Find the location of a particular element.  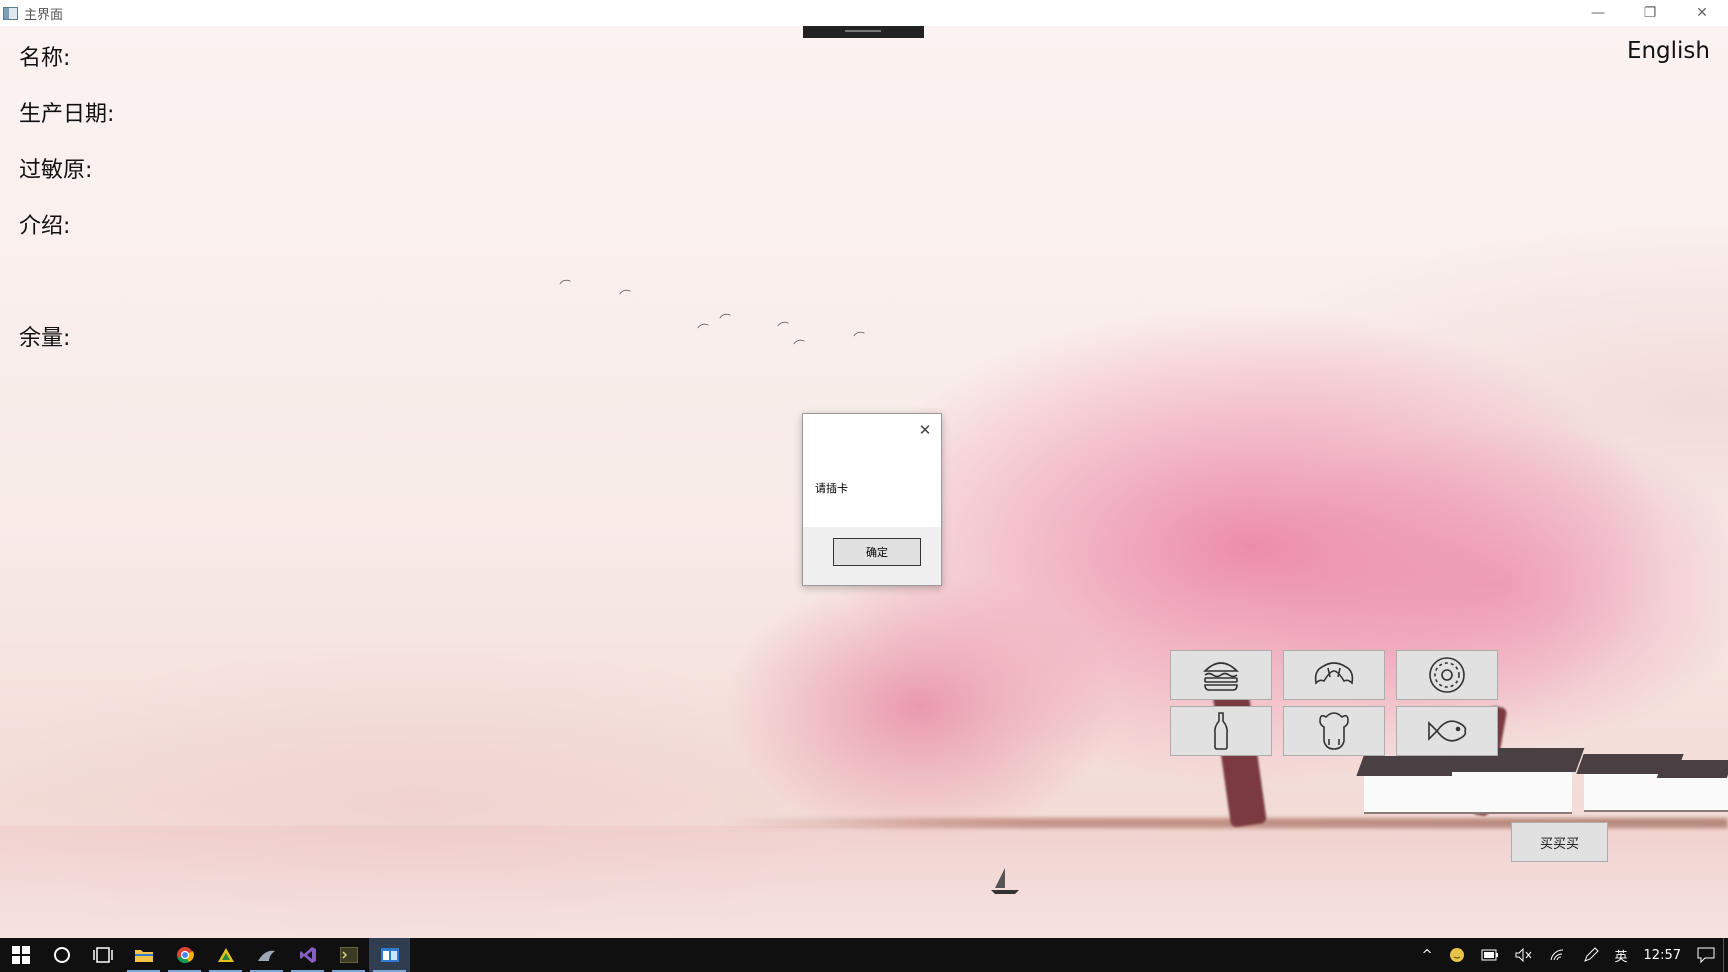

battery-icon is located at coordinates (1489, 955).